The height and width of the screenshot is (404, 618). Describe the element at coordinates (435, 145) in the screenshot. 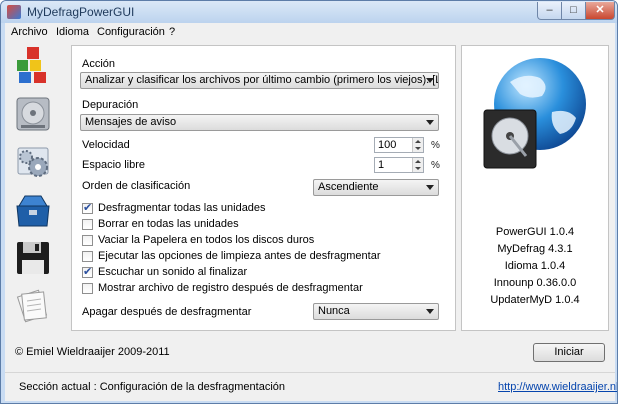

I see `velocidad-unit: %` at that location.